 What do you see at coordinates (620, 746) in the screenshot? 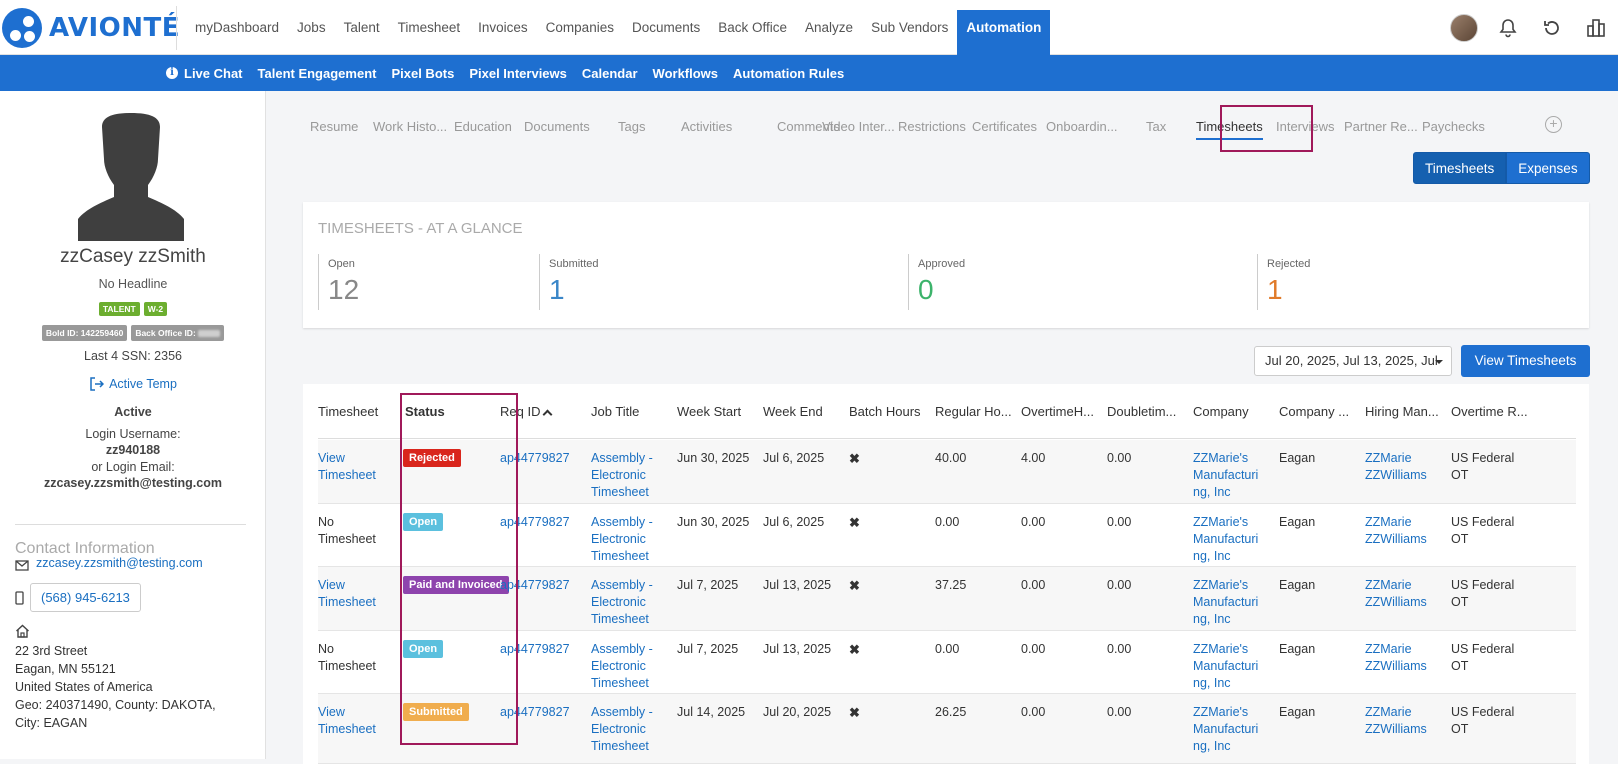
I see `job-title-link-line: Timesheet` at bounding box center [620, 746].